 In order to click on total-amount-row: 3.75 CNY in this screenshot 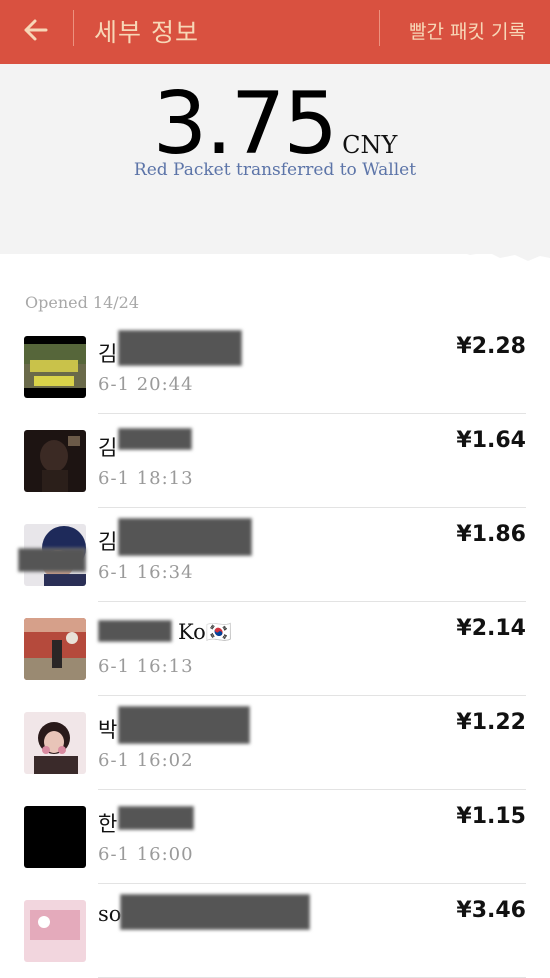, I will do `click(275, 124)`.